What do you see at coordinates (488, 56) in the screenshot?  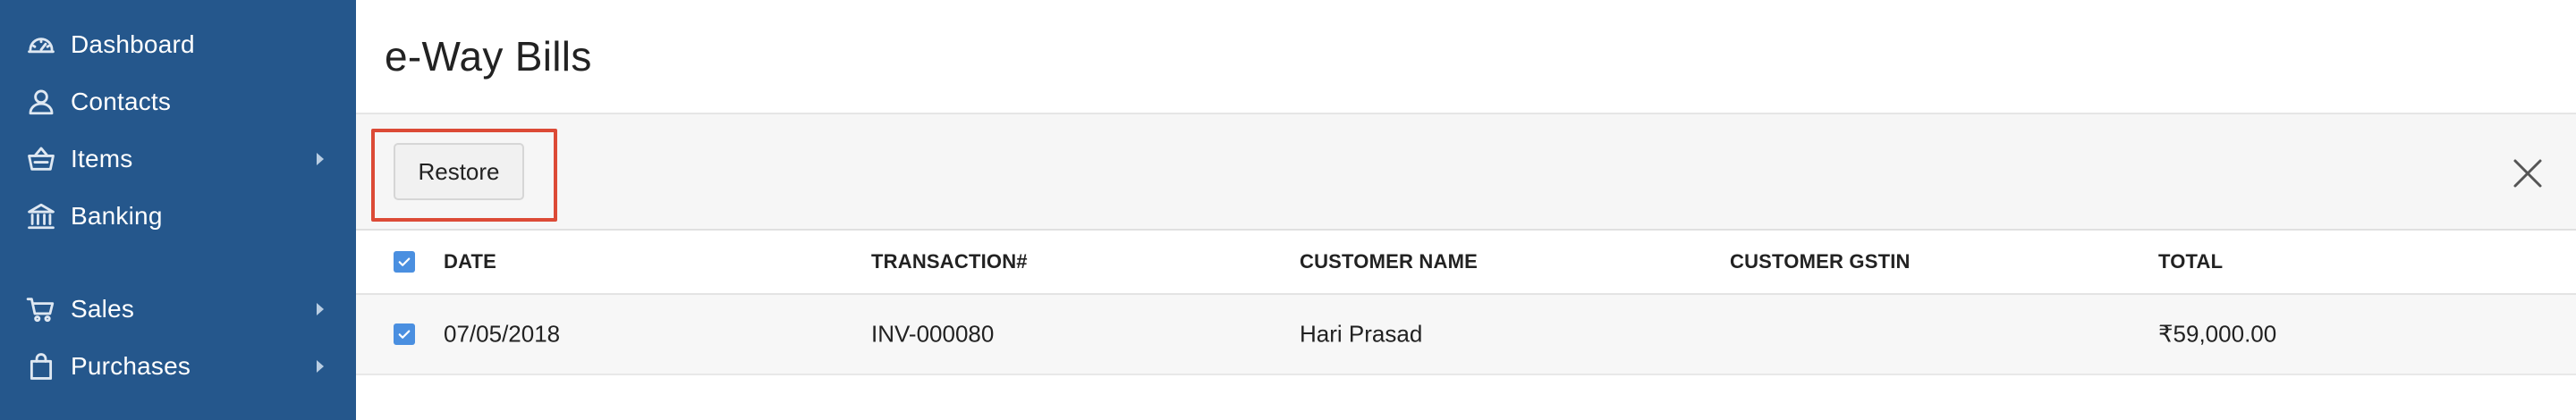 I see `page-title: e-Way Bills` at bounding box center [488, 56].